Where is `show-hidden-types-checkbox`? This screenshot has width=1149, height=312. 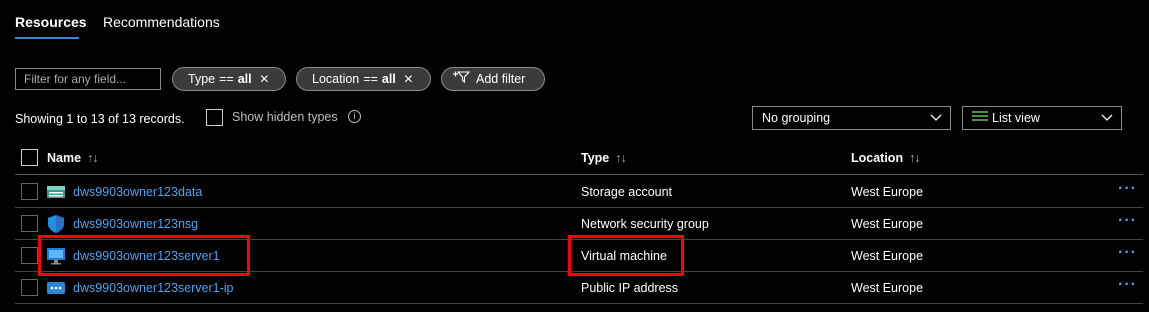 show-hidden-types-checkbox is located at coordinates (214, 117).